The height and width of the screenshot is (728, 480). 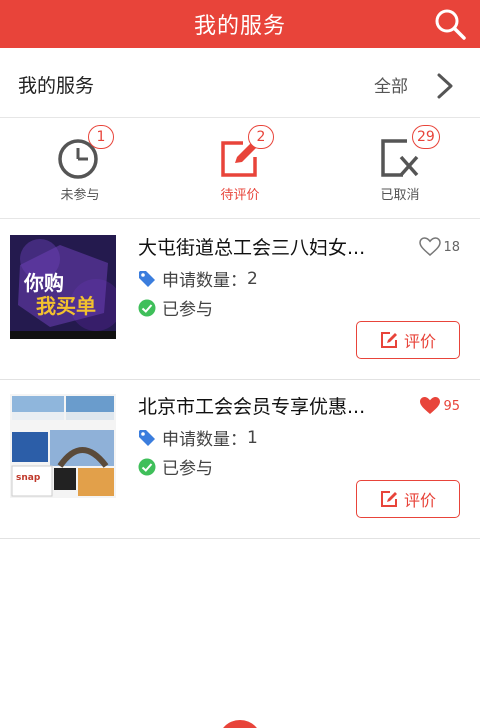 I want to click on tab-not-joined: 1 未参与, so click(x=80, y=168).